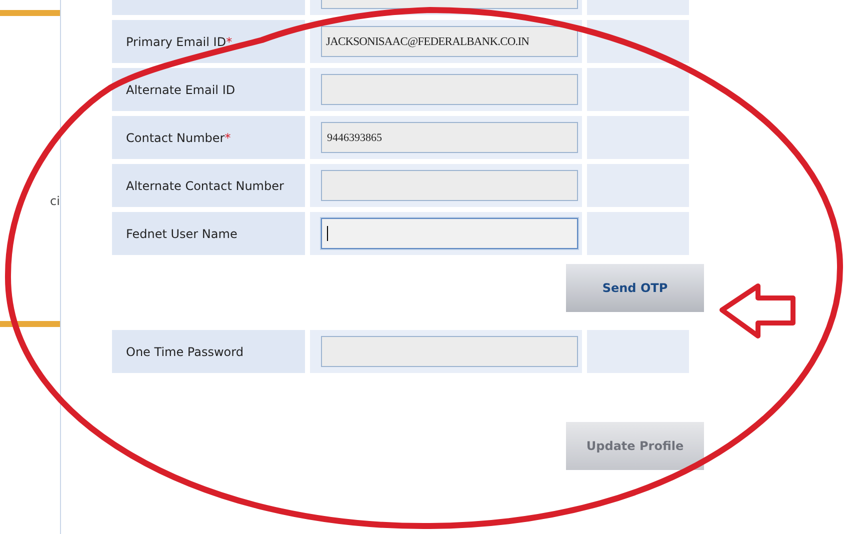  What do you see at coordinates (758, 311) in the screenshot?
I see `arrow-icon` at bounding box center [758, 311].